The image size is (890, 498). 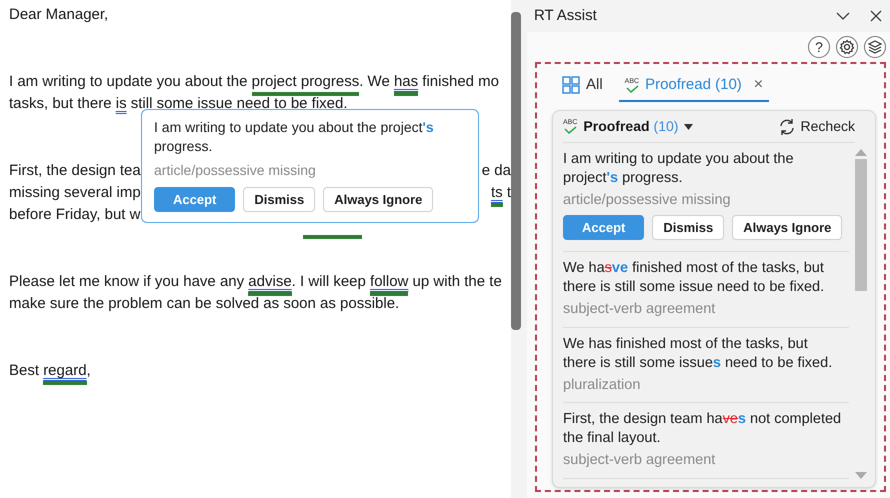 I want to click on card-title: Proofread, so click(x=616, y=126).